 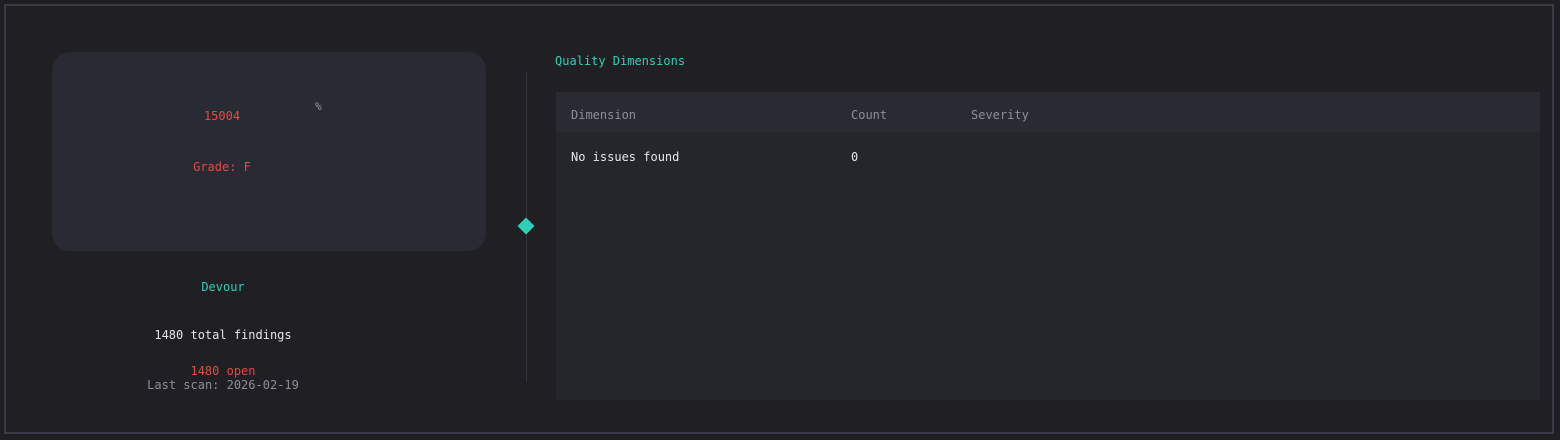 I want to click on percent-label: %, so click(x=318, y=106).